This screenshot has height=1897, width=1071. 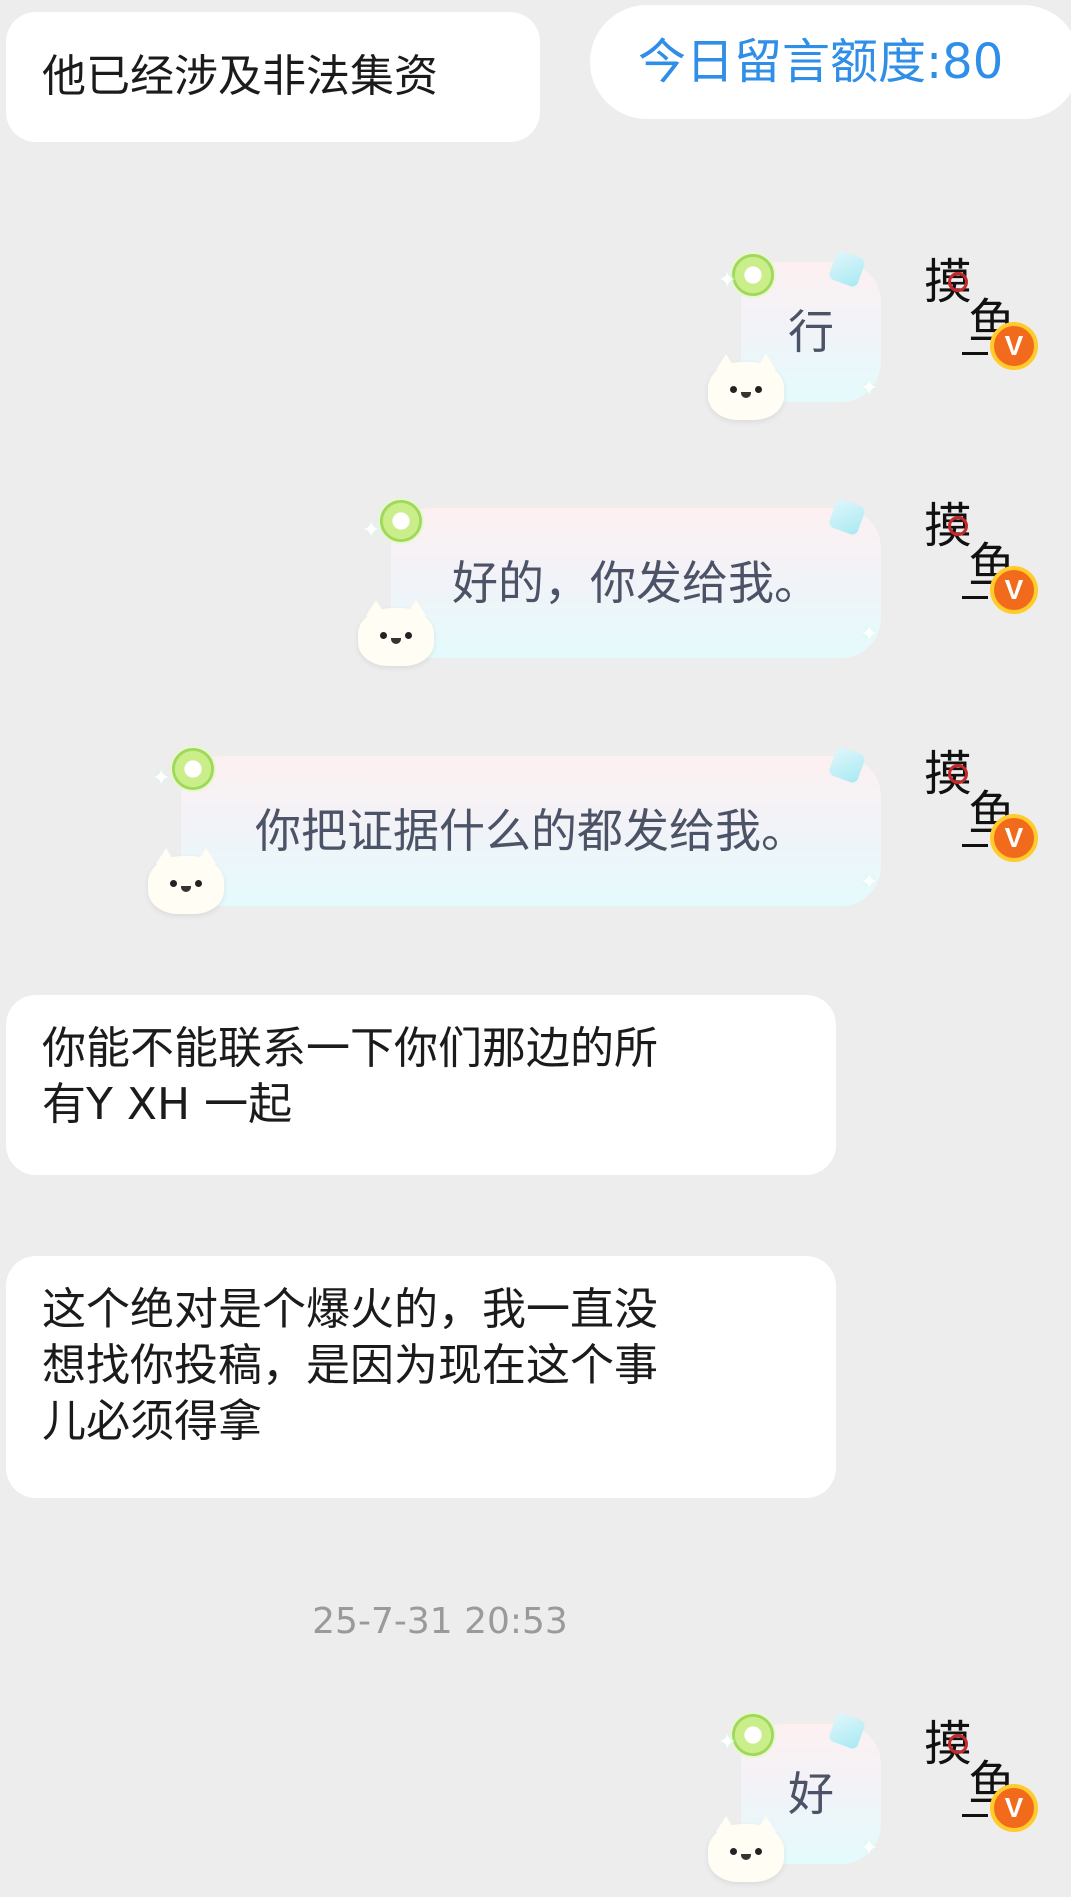 I want to click on message-text: 好的，你发给我。, so click(x=636, y=583).